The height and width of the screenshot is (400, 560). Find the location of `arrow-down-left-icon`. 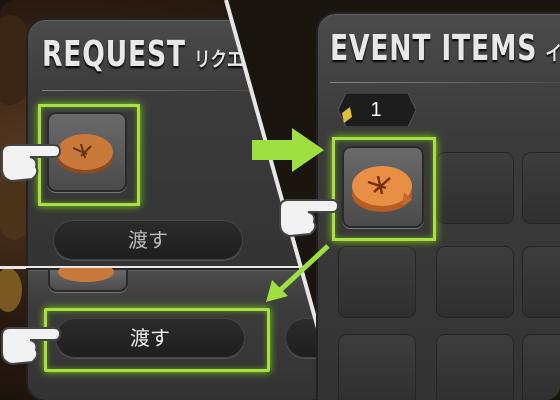

arrow-down-left-icon is located at coordinates (298, 273).